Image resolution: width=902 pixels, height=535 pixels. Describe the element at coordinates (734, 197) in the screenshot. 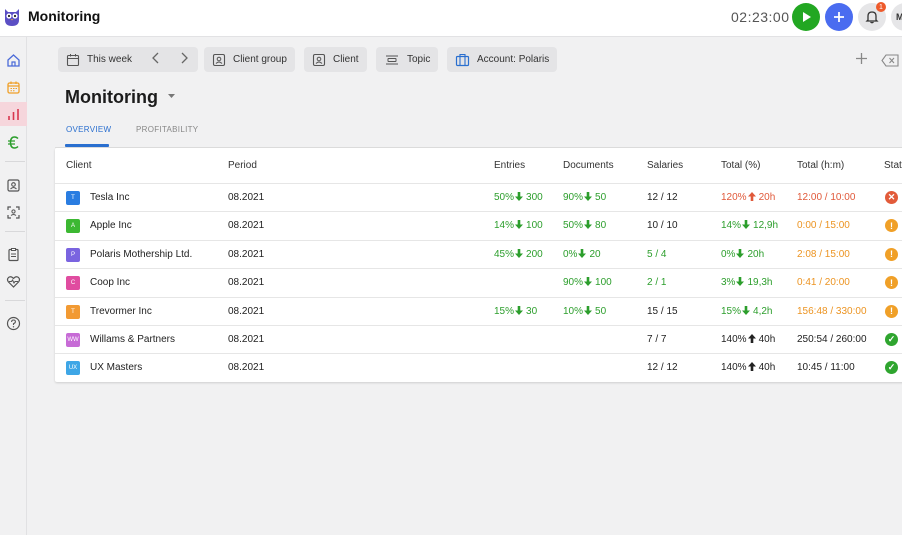

I see `total-percent-percent: 120%` at that location.